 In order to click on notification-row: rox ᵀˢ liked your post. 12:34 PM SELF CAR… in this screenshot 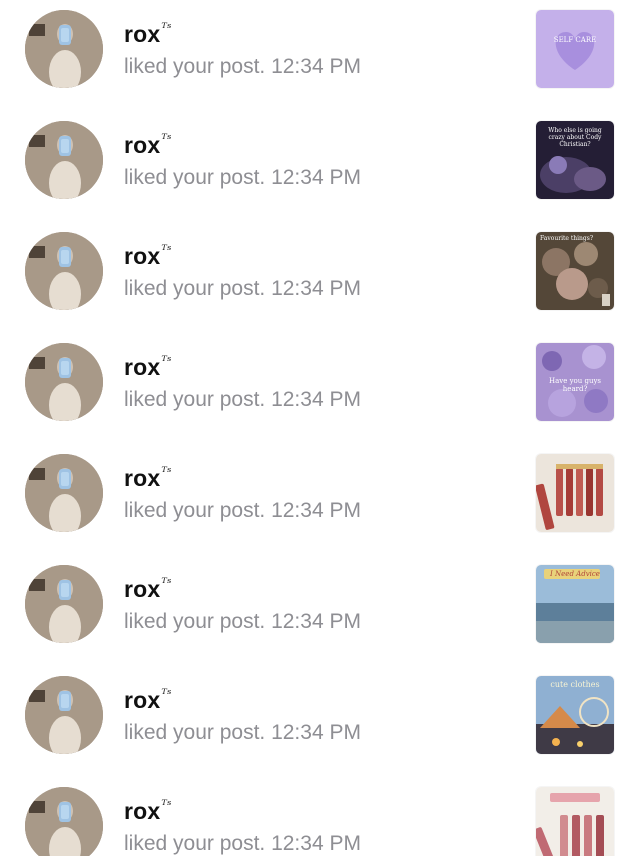, I will do `click(320, 55)`.